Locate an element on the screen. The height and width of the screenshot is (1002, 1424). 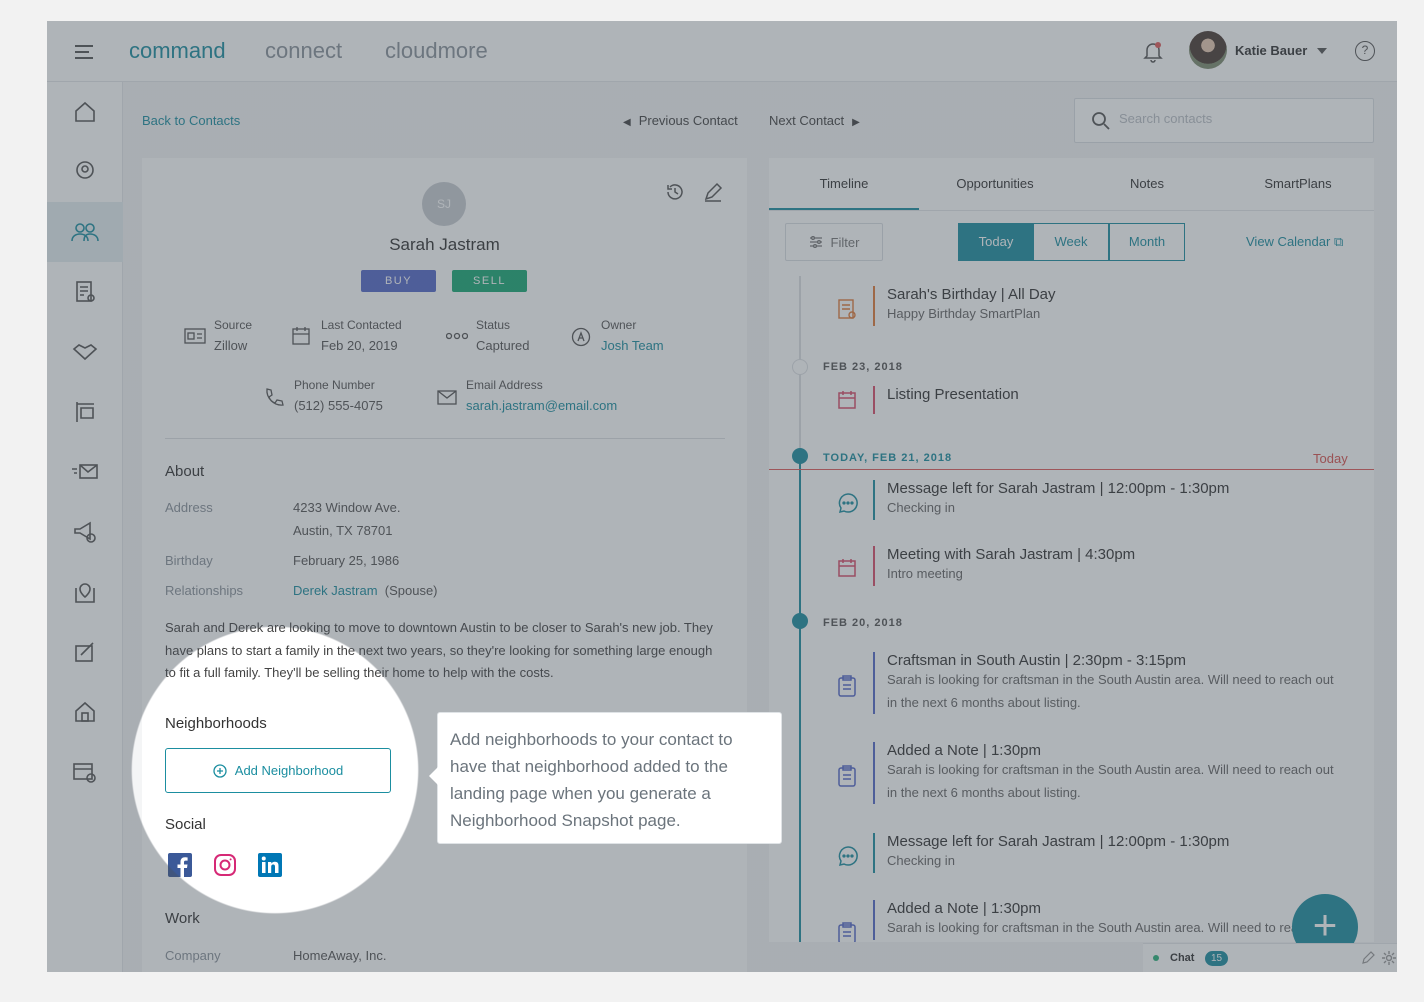
relationship-link: Derek Jastram is located at coordinates (335, 590).